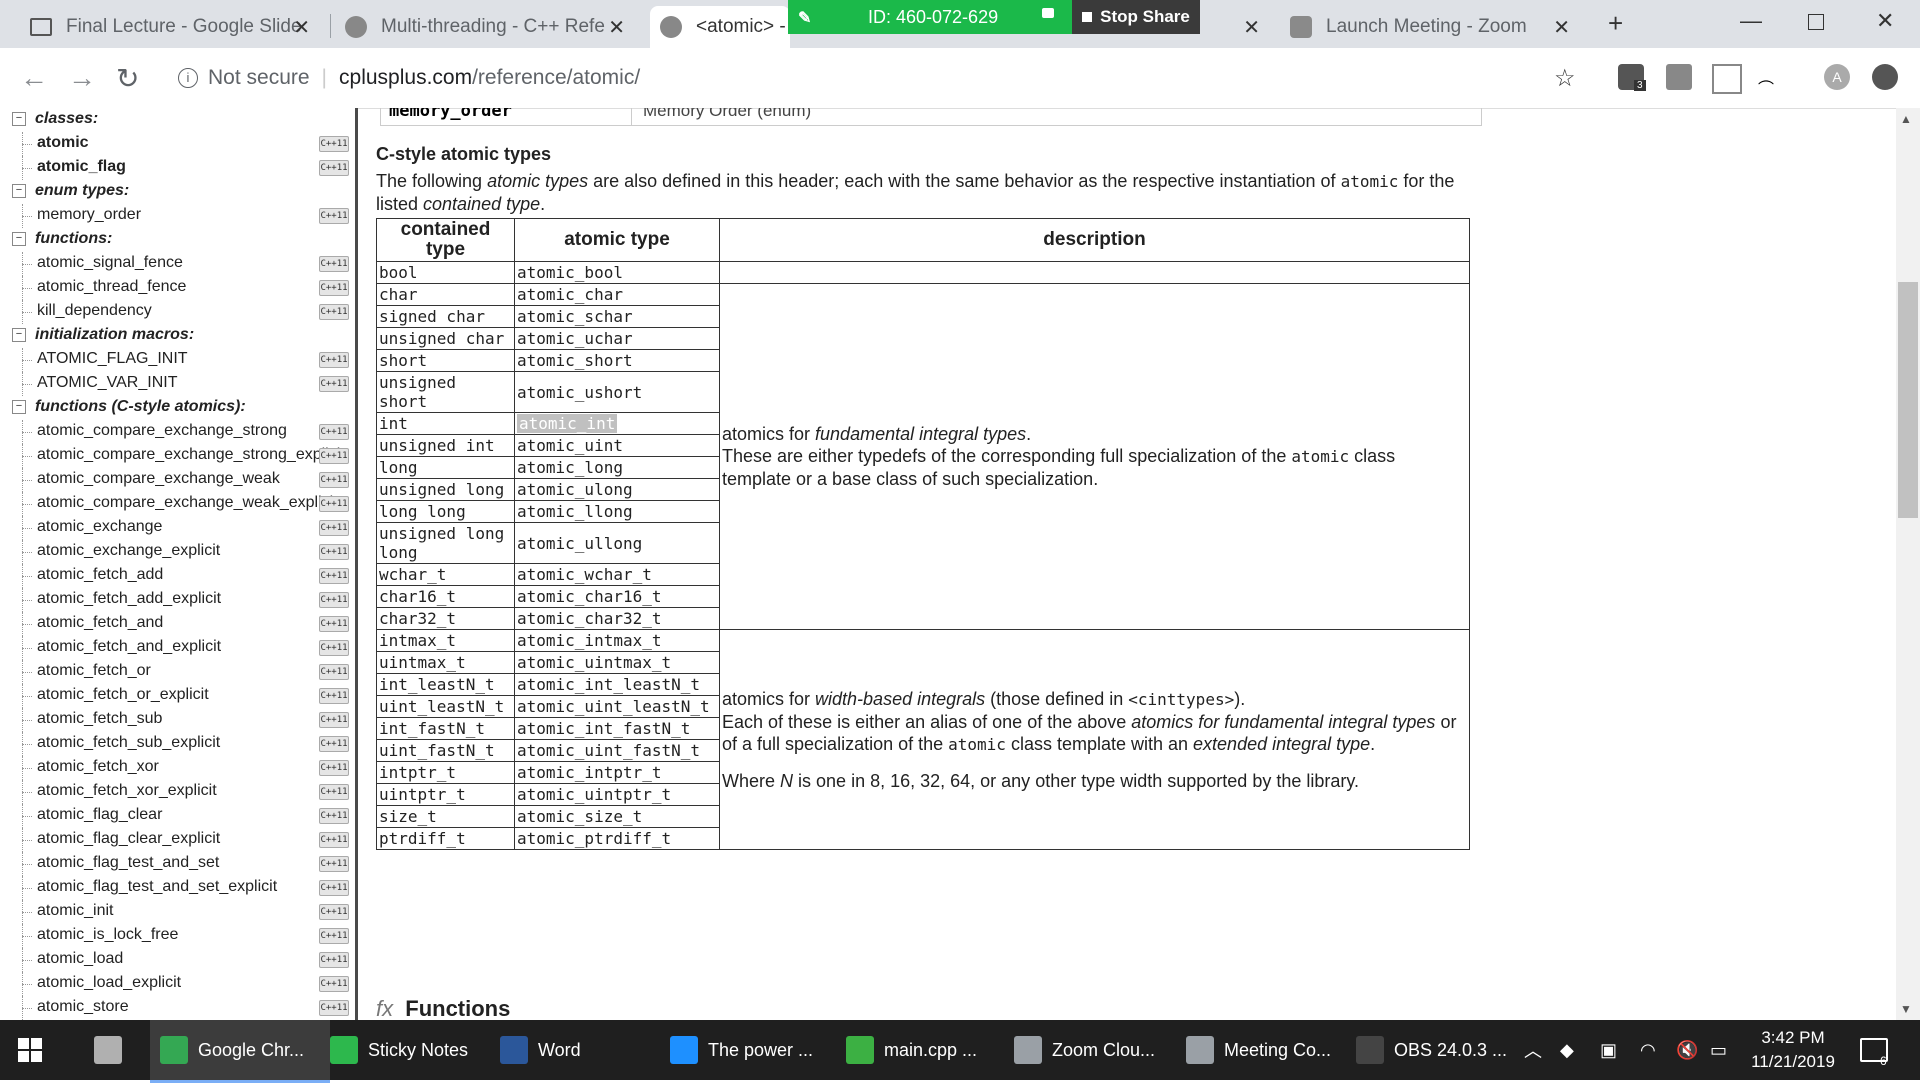 This screenshot has width=1920, height=1083. I want to click on tab-multithreading: Multi-threading - C++ Refe ✕, so click(485, 27).